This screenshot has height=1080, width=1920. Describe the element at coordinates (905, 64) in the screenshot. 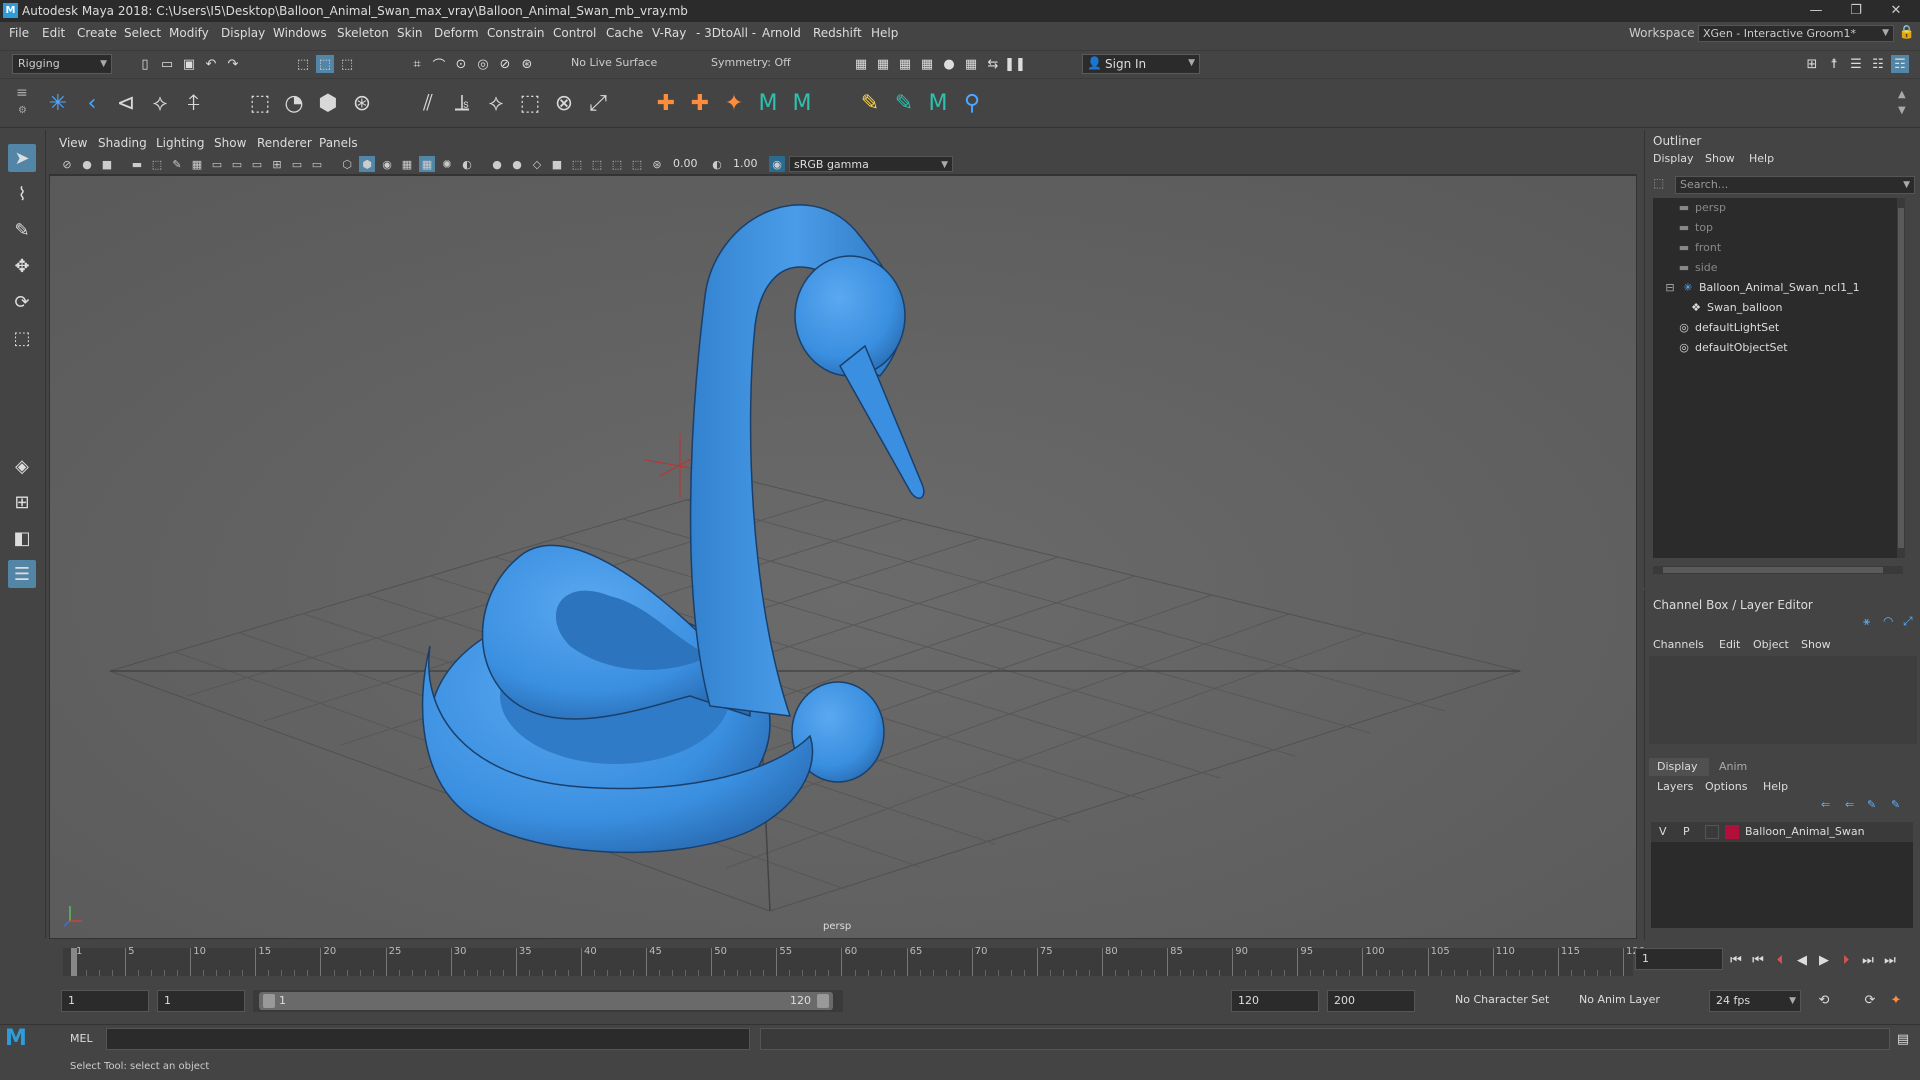

I see `ipr-render-icon: ▦` at that location.